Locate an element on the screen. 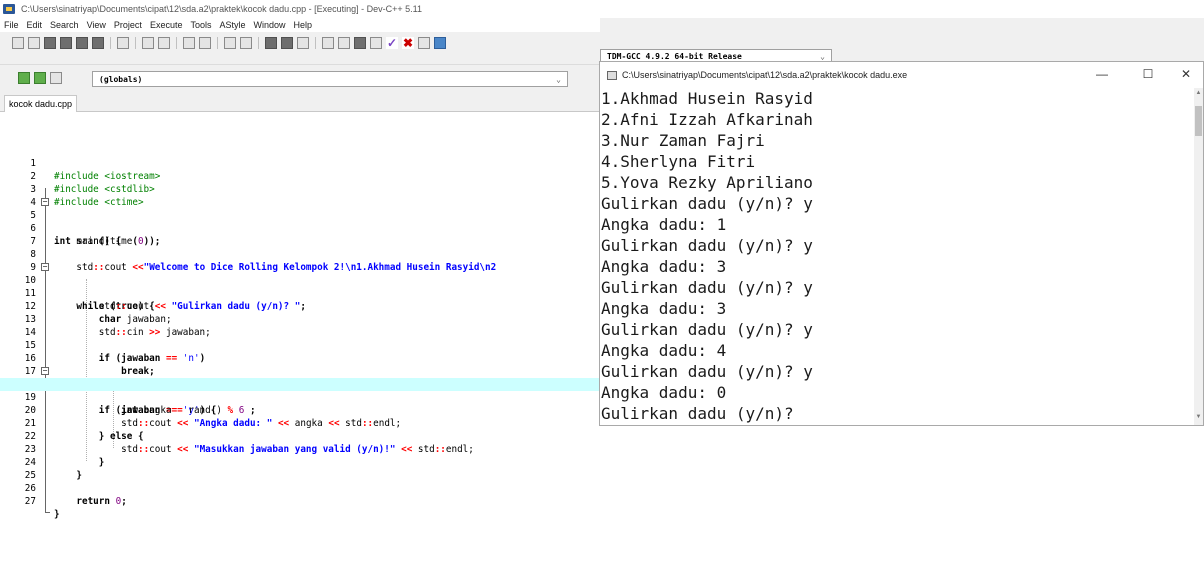 The width and height of the screenshot is (1204, 565). editor-tabbar: kocok dadu.cpp is located at coordinates (300, 102).